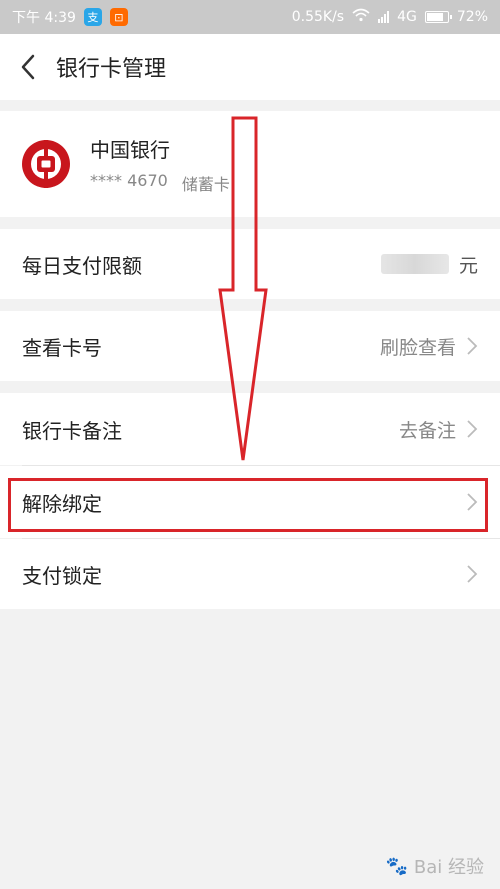  Describe the element at coordinates (46, 164) in the screenshot. I see `bank-of-china-logo` at that location.